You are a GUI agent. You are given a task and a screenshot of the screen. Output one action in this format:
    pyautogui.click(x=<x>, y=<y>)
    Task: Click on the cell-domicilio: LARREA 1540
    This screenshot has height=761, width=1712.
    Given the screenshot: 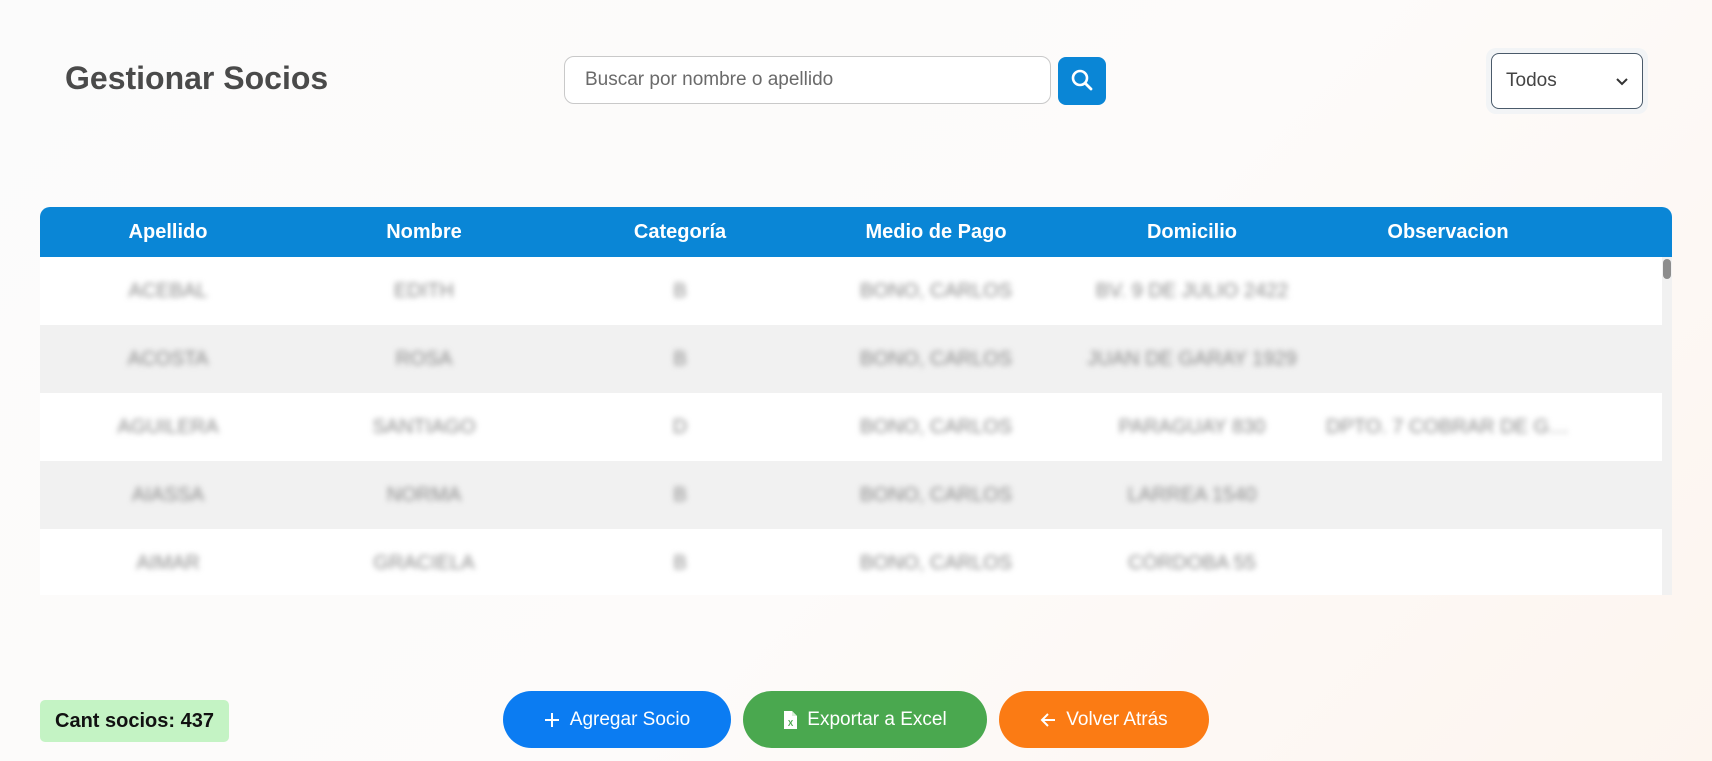 What is the action you would take?
    pyautogui.click(x=1192, y=494)
    